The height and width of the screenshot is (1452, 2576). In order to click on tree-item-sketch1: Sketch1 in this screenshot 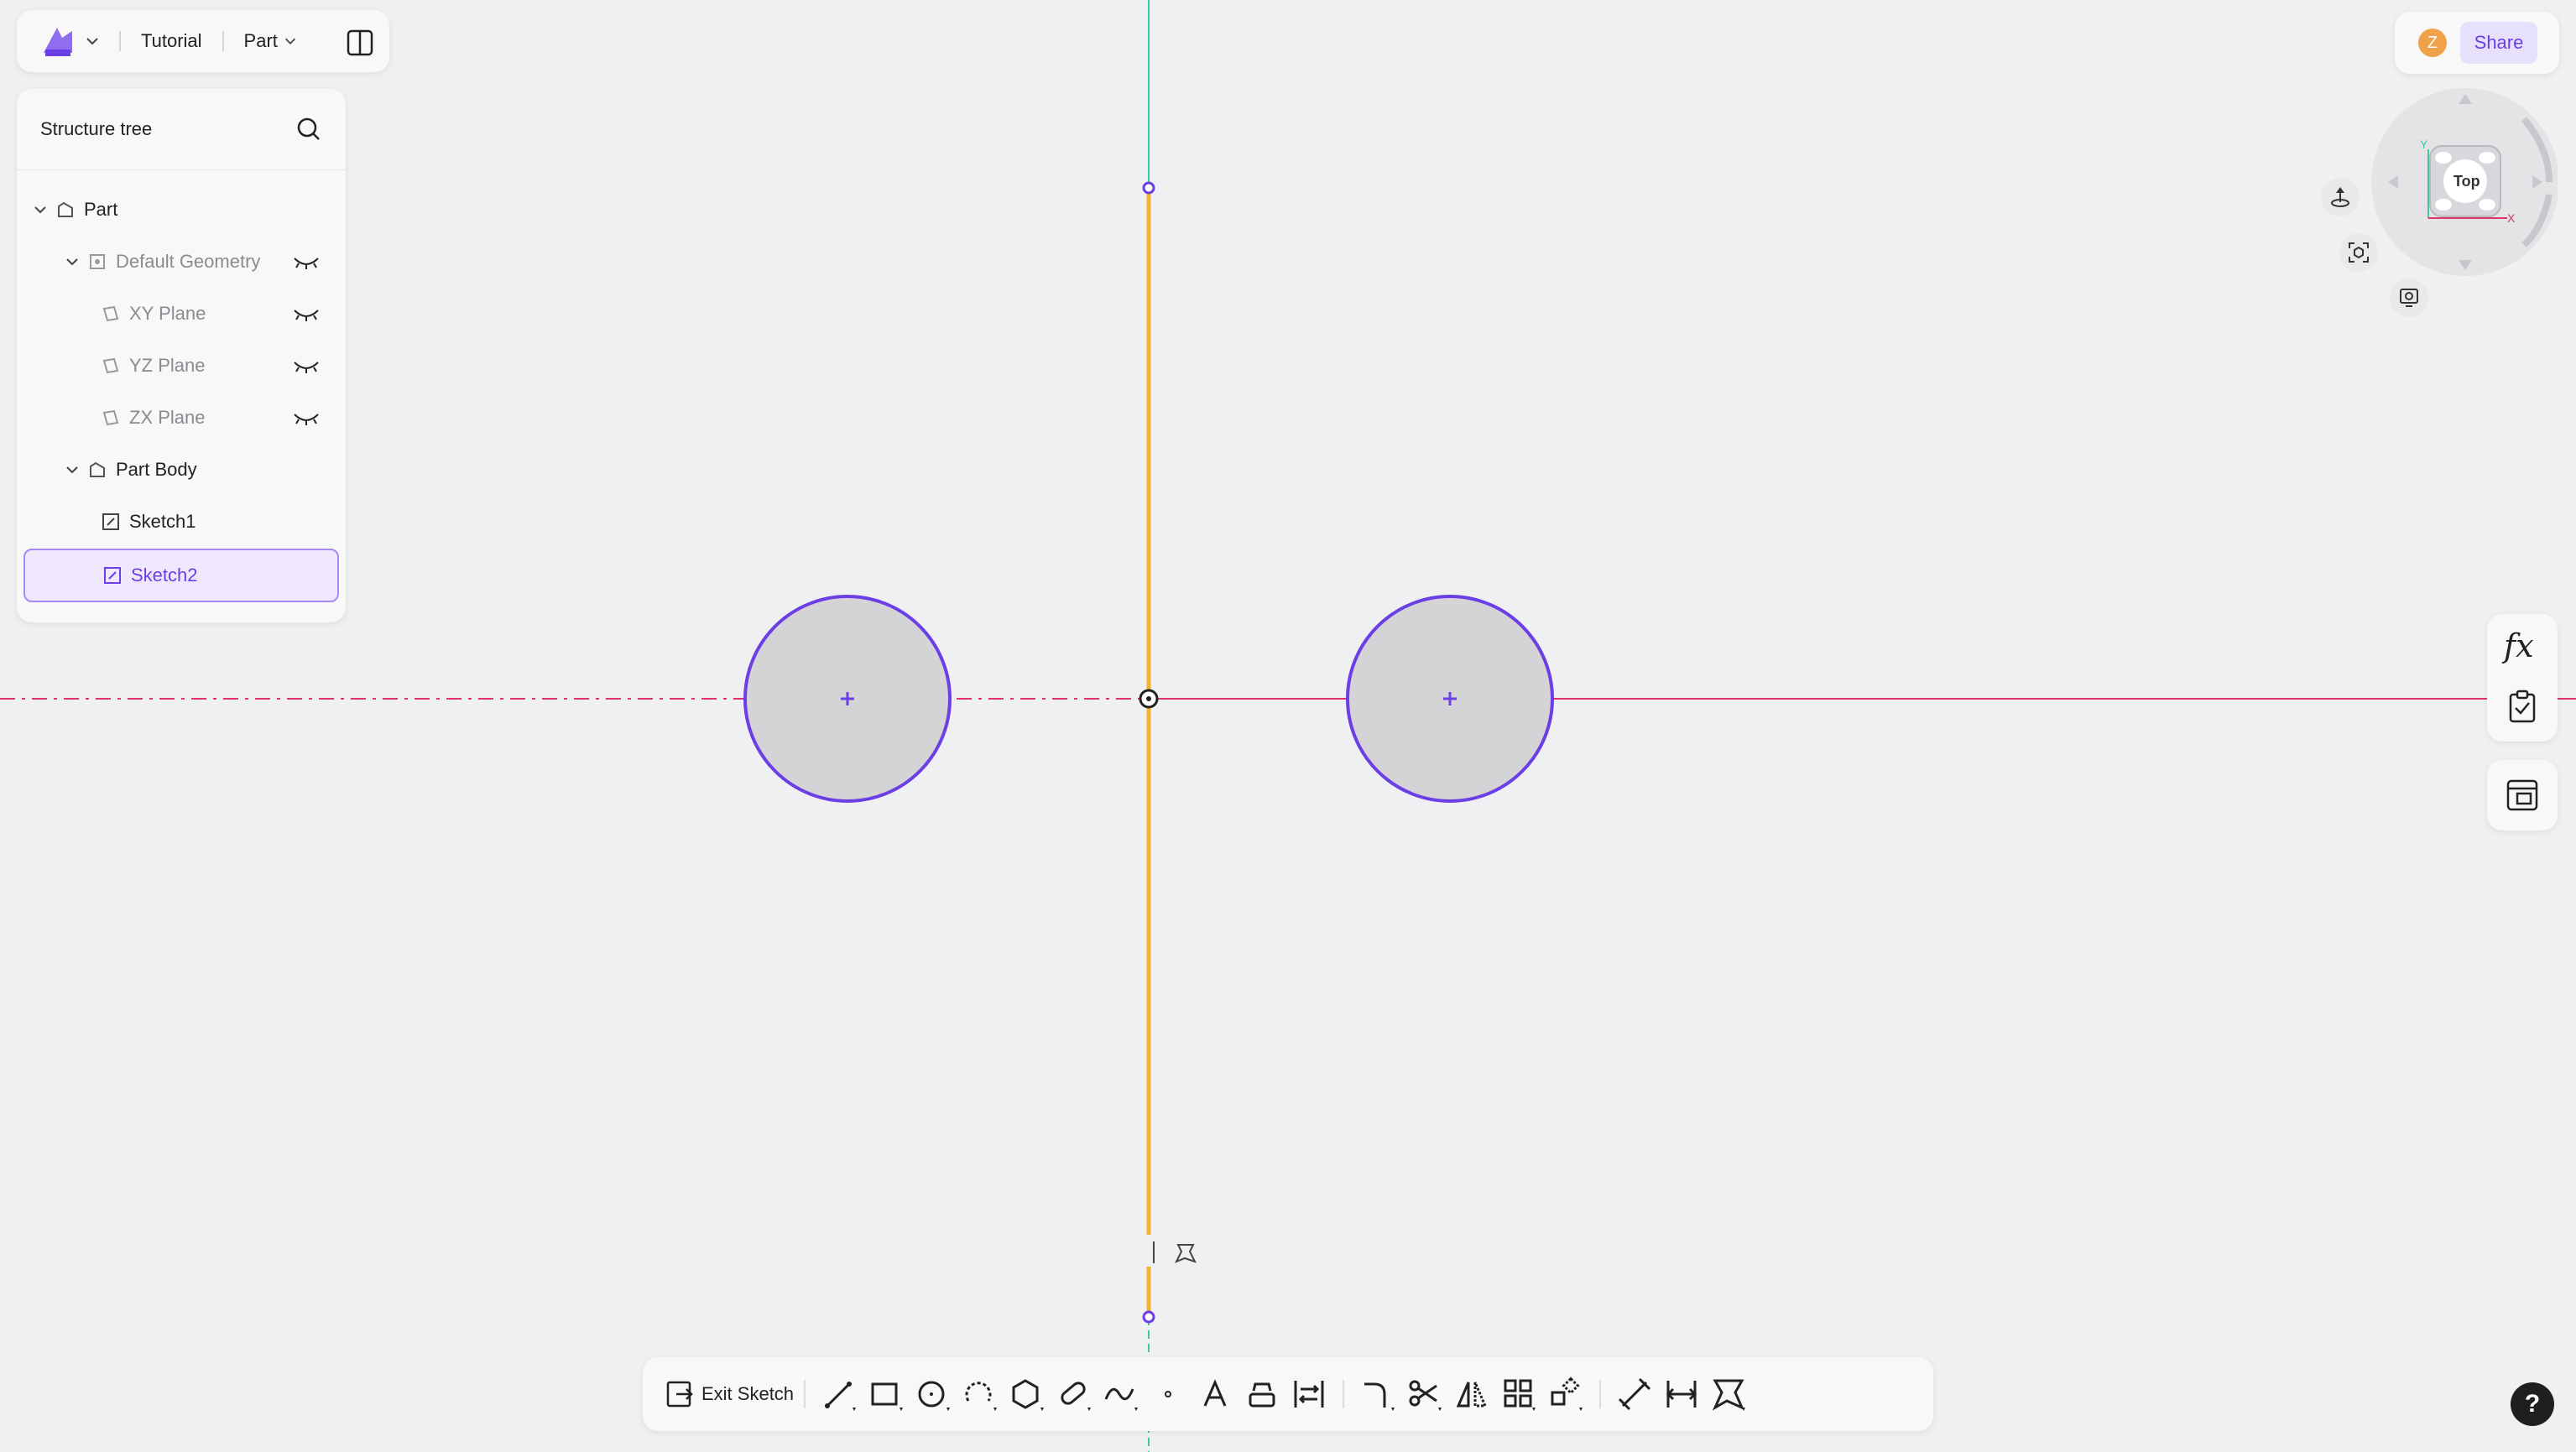, I will do `click(181, 522)`.